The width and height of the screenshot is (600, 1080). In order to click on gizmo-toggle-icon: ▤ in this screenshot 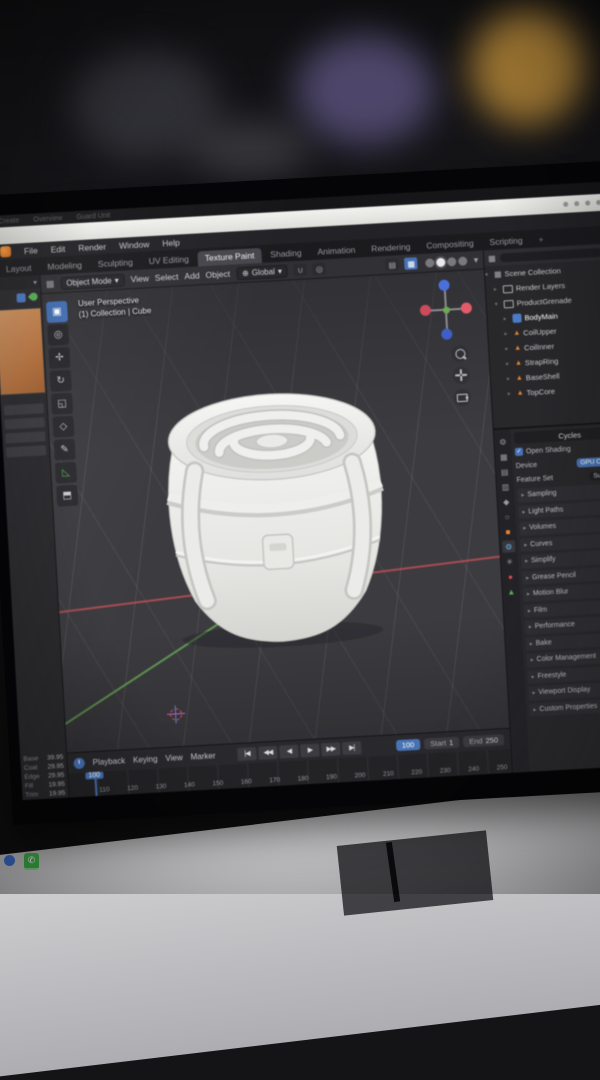, I will do `click(392, 264)`.